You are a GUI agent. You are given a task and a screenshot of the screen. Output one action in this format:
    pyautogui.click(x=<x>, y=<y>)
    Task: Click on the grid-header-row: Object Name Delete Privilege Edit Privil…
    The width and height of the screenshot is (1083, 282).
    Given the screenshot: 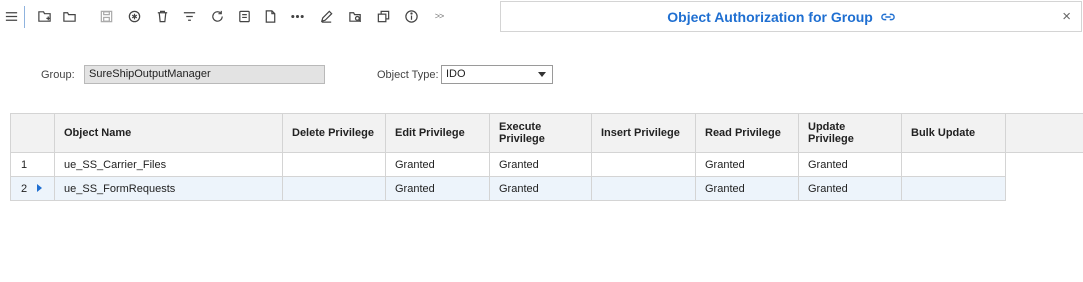 What is the action you would take?
    pyautogui.click(x=546, y=133)
    